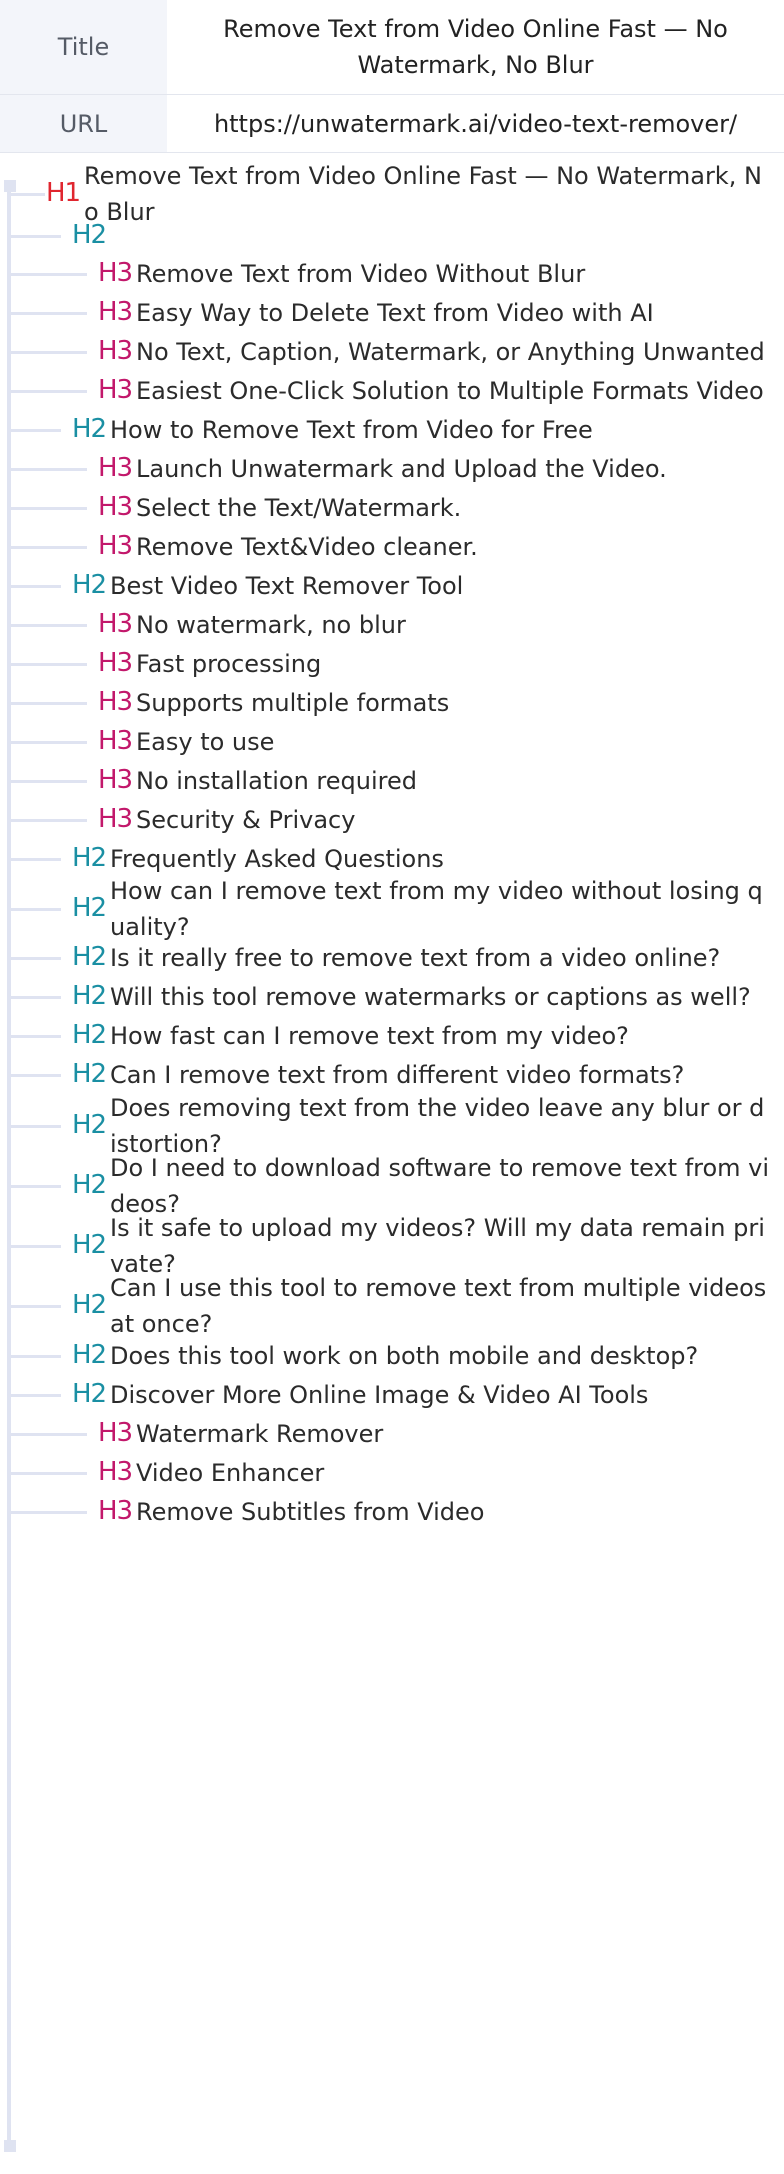  What do you see at coordinates (271, 625) in the screenshot?
I see `outline-item-label: No watermark, no blur` at bounding box center [271, 625].